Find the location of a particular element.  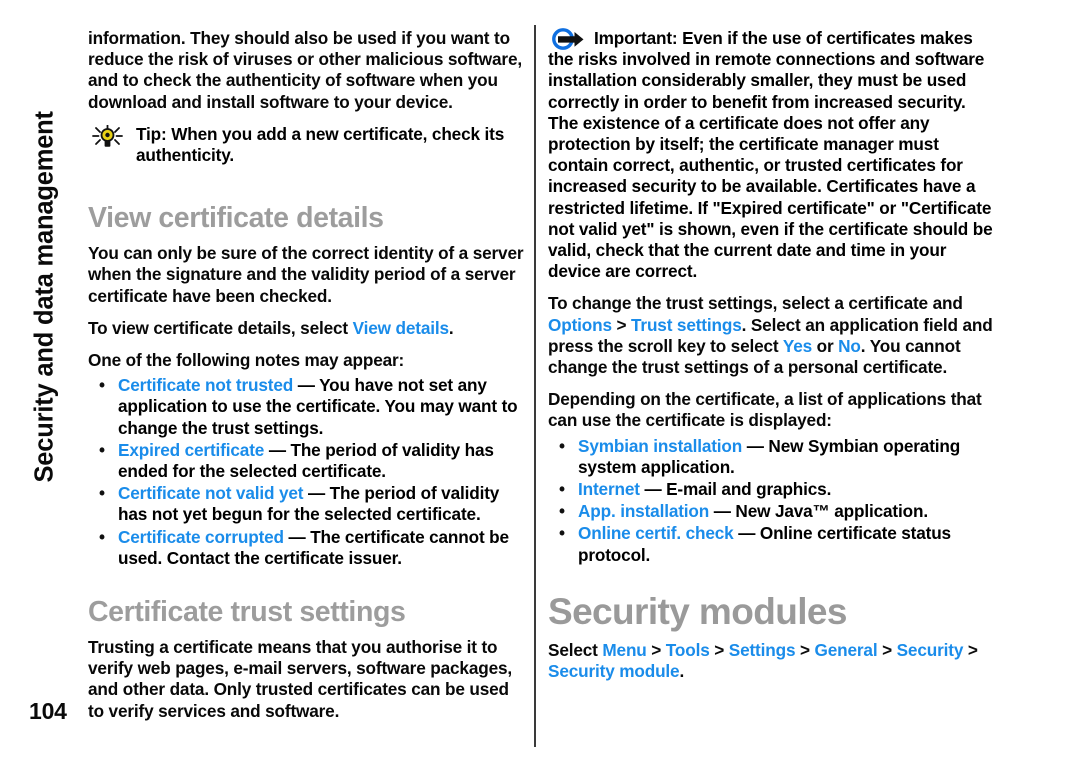

application-description: — E-mail and graphics. is located at coordinates (735, 489).